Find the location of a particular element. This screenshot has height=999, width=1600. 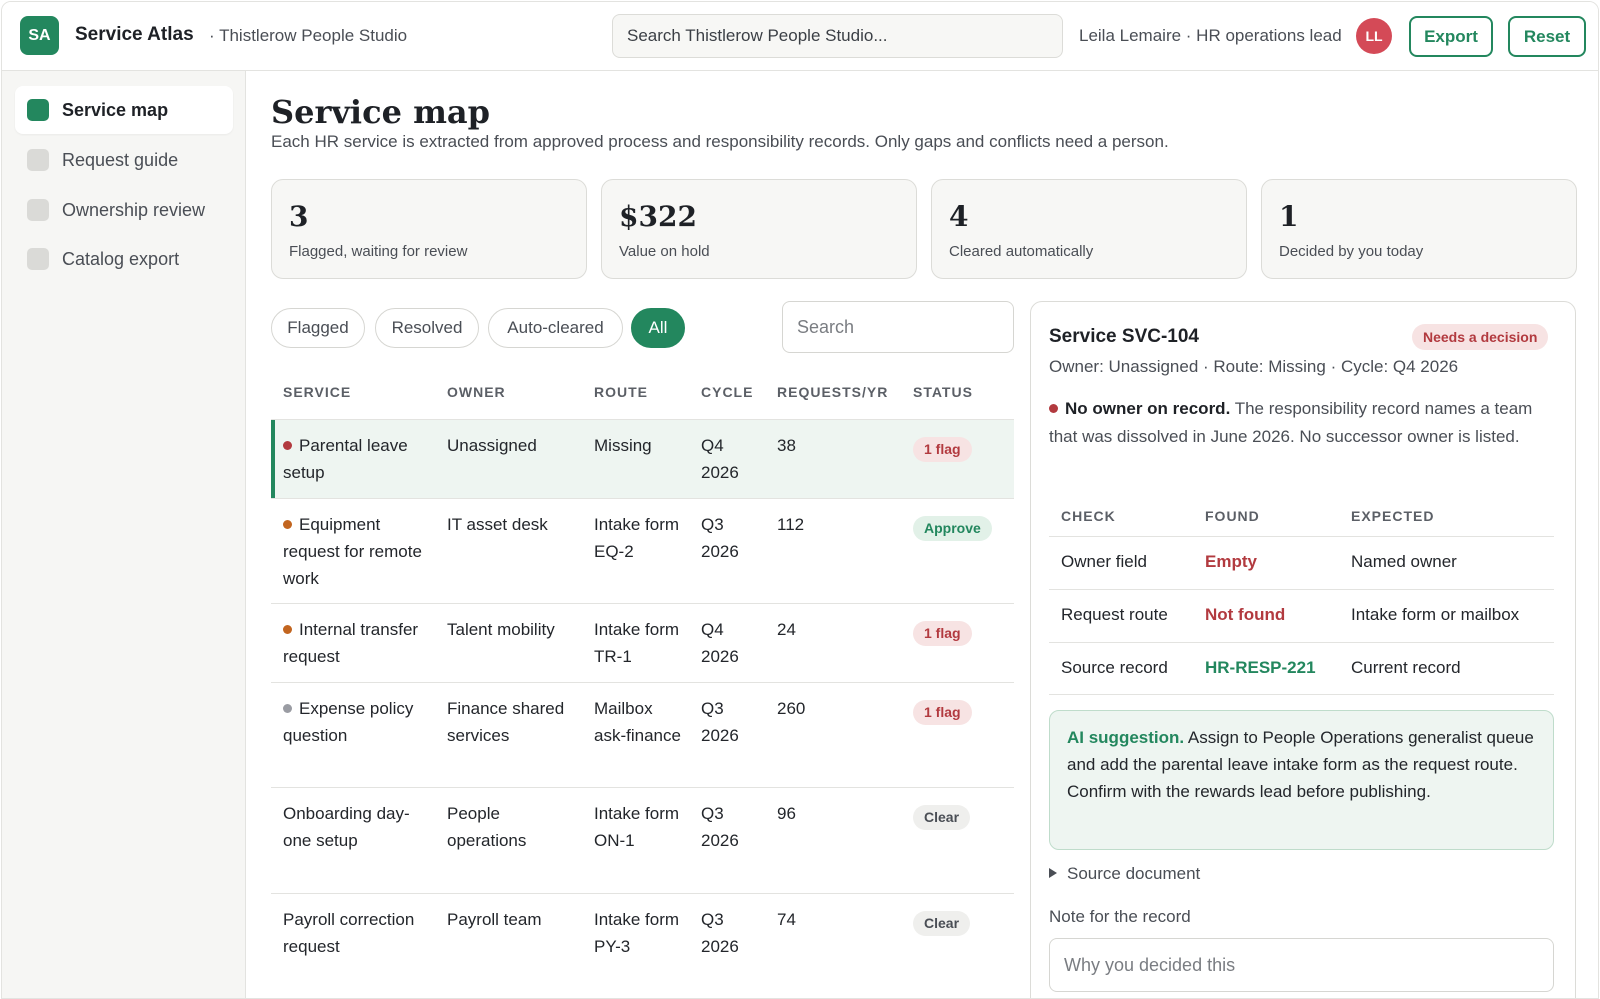

sidebar-item-request-guide: Request guide is located at coordinates (124, 160).